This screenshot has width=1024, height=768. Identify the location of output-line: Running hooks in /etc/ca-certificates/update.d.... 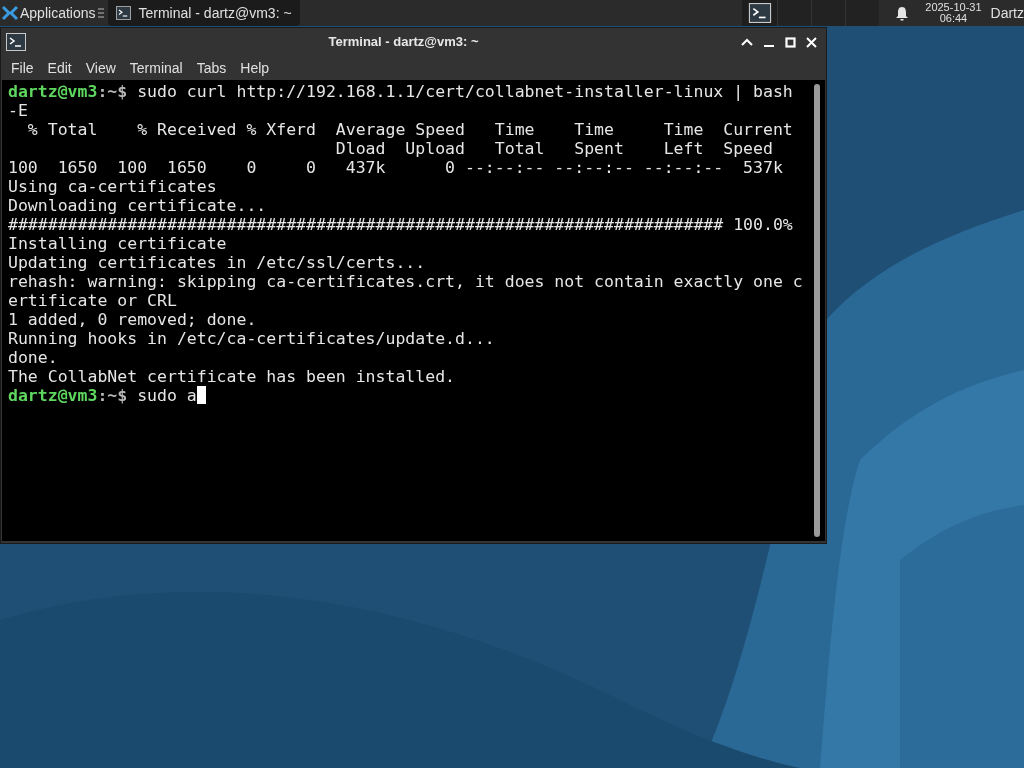
(251, 338).